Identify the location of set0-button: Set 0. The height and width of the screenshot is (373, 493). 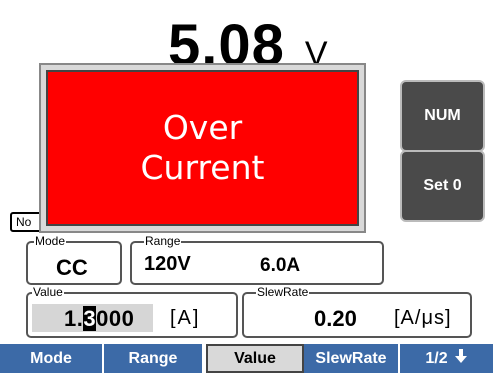
(442, 186).